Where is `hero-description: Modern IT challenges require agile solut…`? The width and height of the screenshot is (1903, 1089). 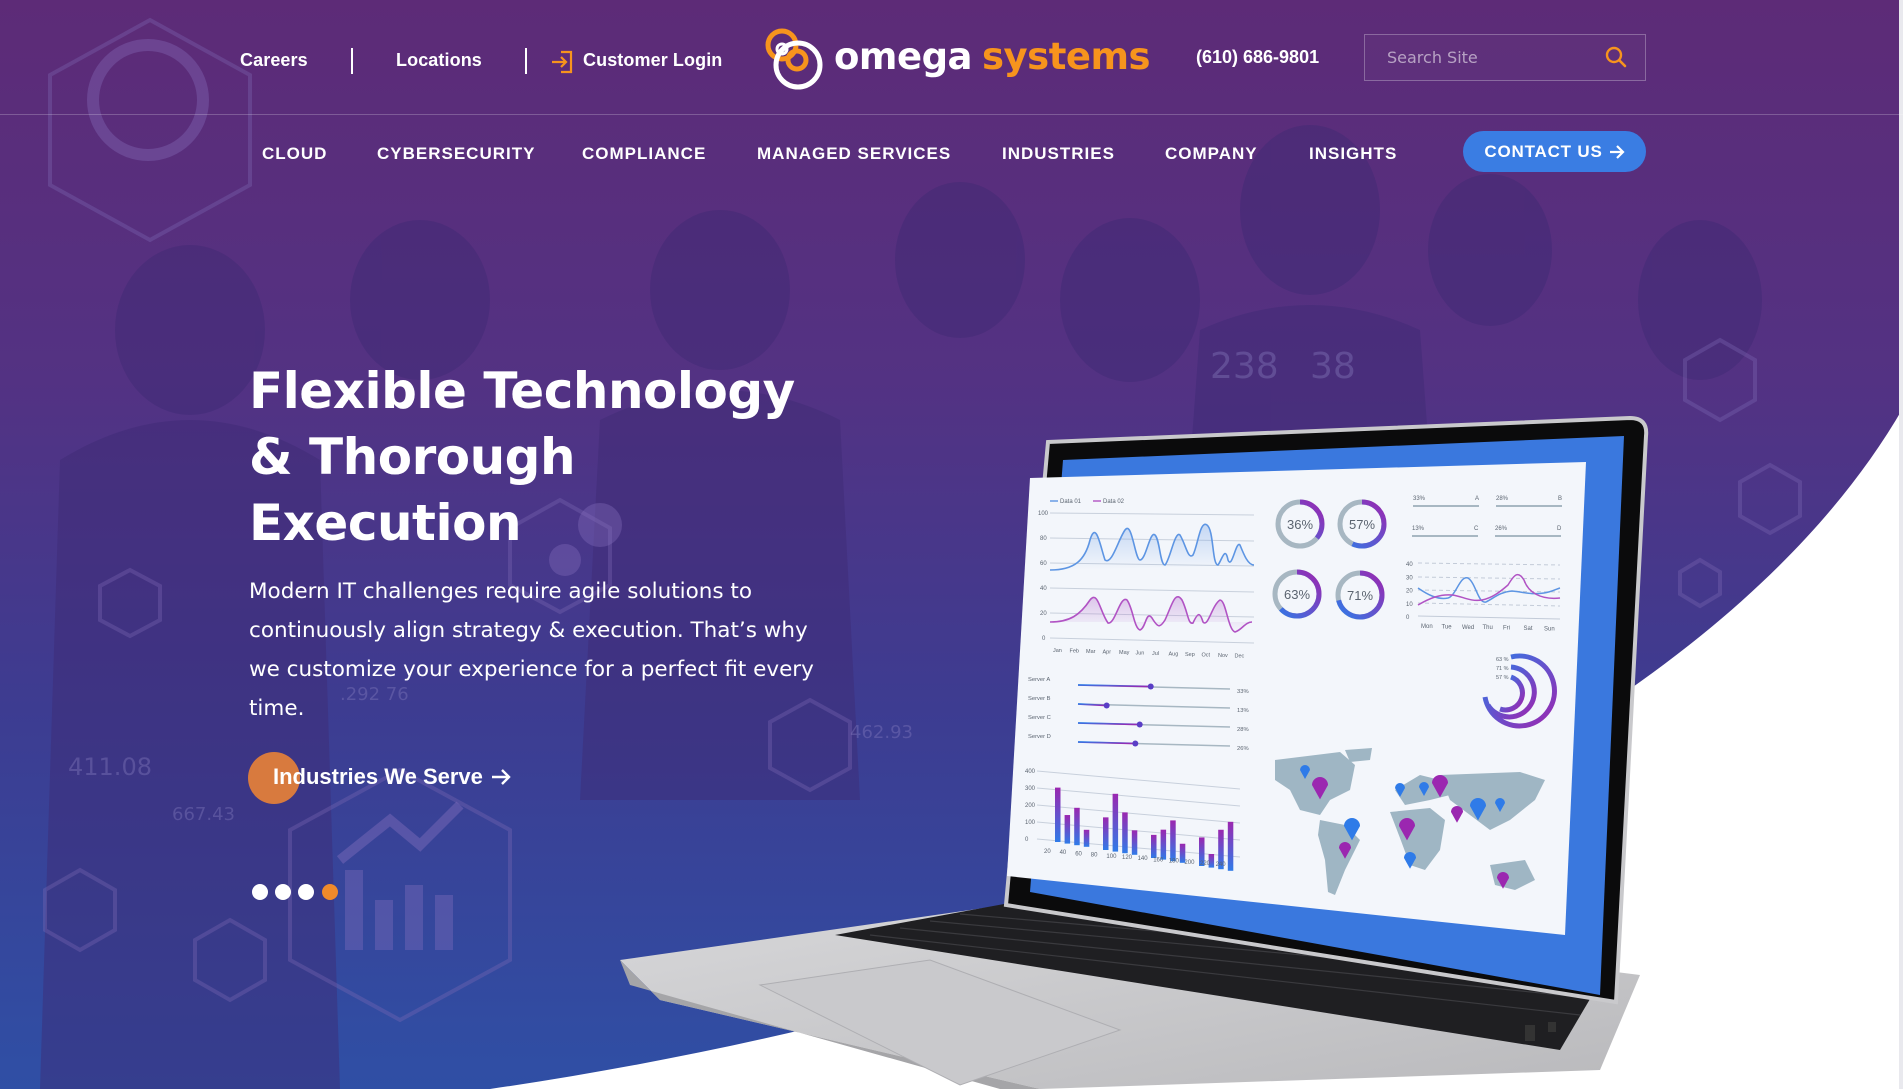 hero-description: Modern IT challenges require agile solut… is located at coordinates (531, 650).